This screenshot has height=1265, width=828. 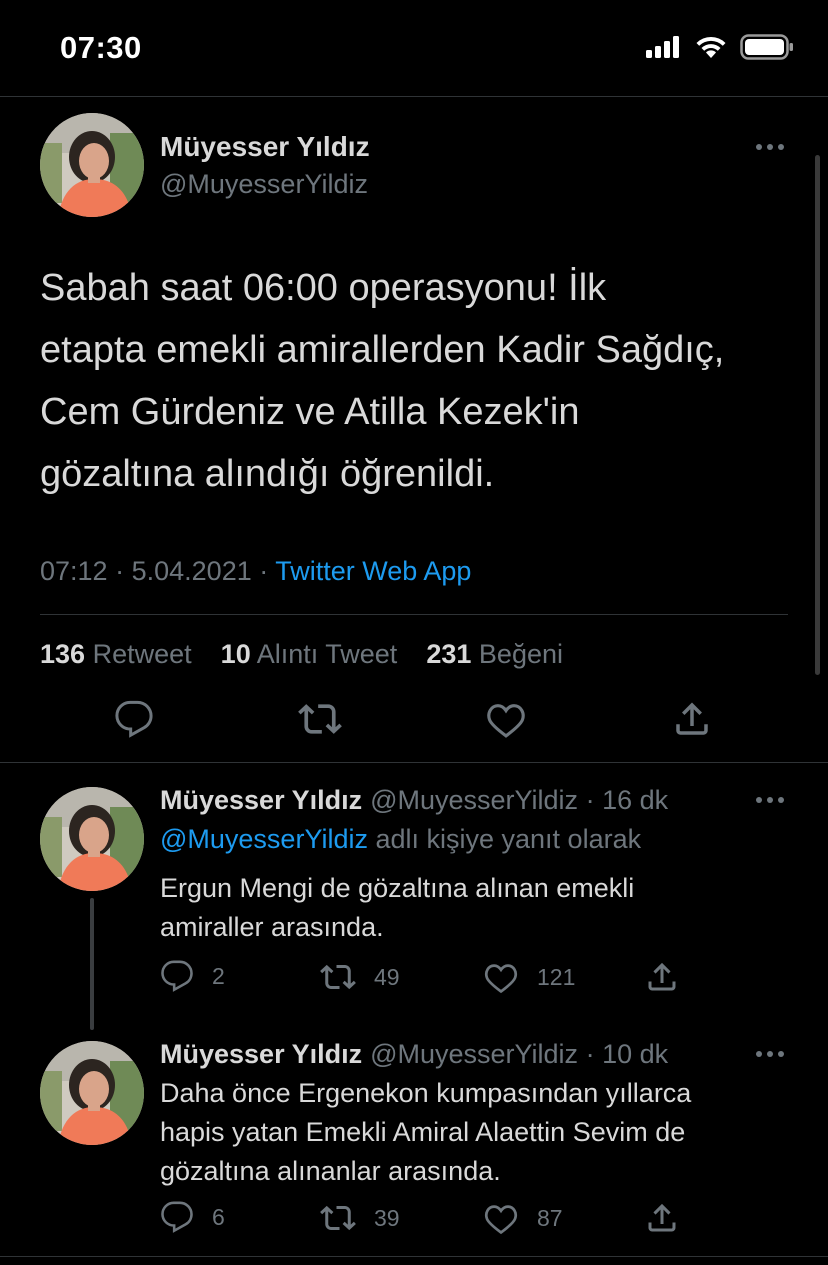 I want to click on retweet-label: Retweet, so click(x=142, y=654).